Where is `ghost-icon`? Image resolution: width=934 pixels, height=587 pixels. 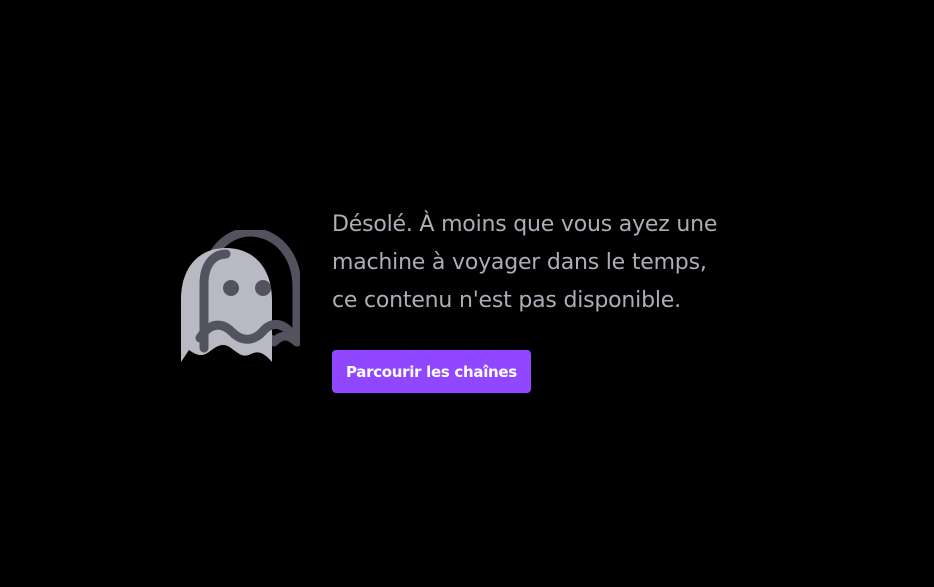
ghost-icon is located at coordinates (240, 296).